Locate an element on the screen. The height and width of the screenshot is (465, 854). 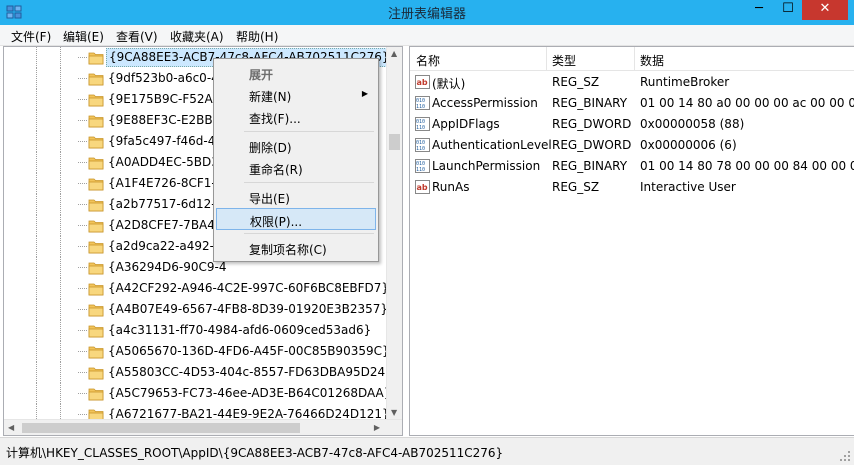
tree-item: {A5C79653-FC73-46ee-AD3E-B64C01268DAA} is located at coordinates (198, 393).